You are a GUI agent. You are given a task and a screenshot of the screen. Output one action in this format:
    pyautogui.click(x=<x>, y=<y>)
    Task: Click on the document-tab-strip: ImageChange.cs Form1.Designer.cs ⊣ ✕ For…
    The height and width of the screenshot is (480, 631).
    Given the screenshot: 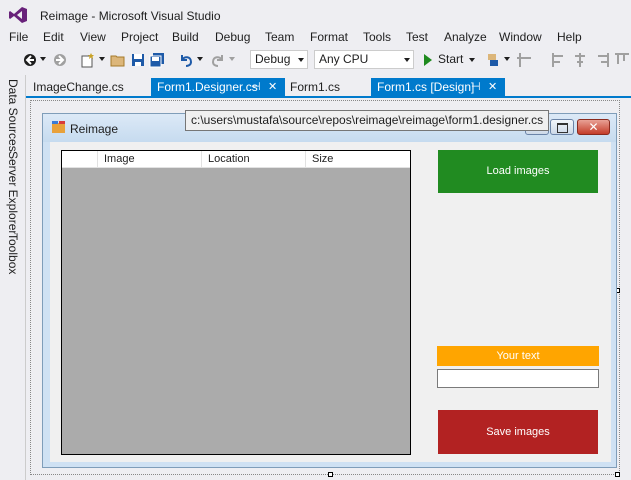 What is the action you would take?
    pyautogui.click(x=328, y=87)
    